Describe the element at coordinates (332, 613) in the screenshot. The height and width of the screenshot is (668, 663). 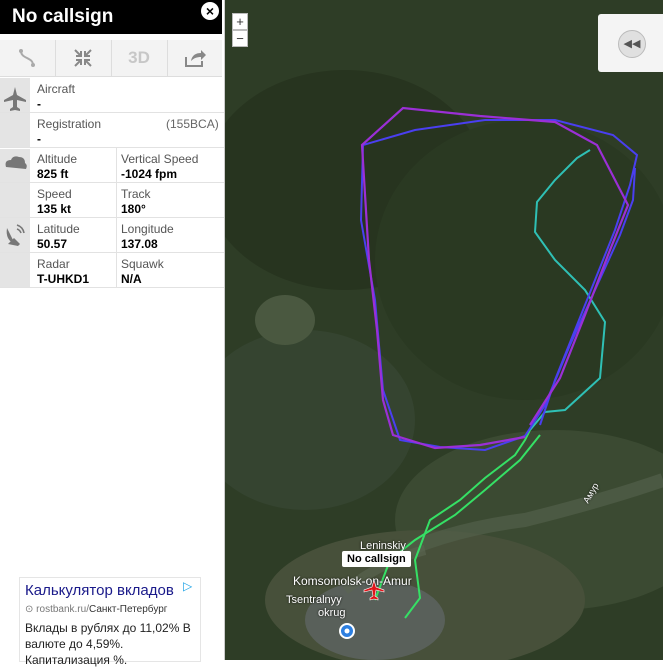
I see `district-label-2: okrug` at that location.